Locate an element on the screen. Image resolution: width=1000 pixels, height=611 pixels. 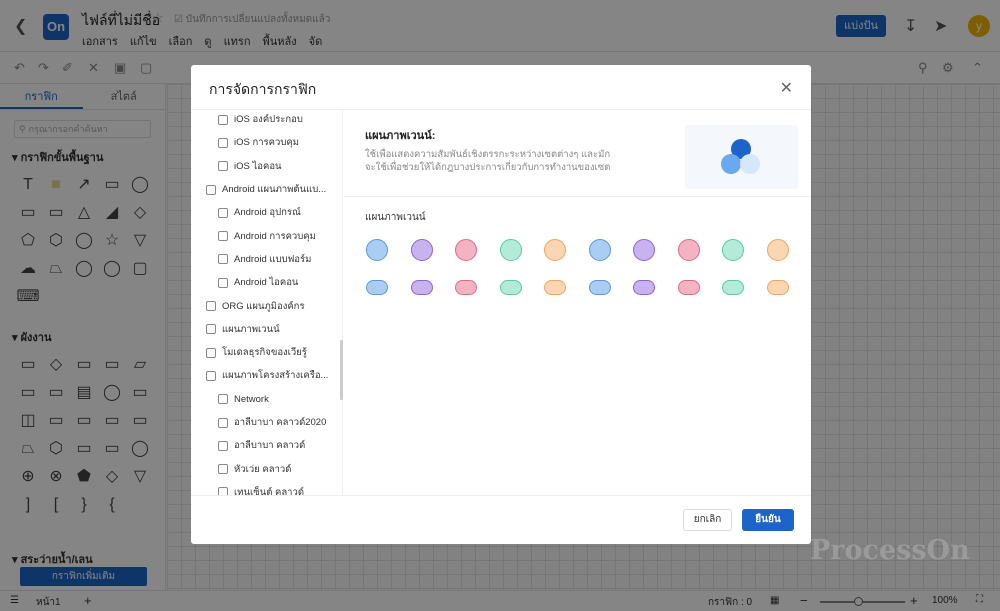
library-label: Android อุปกรณ์ is located at coordinates (267, 213).